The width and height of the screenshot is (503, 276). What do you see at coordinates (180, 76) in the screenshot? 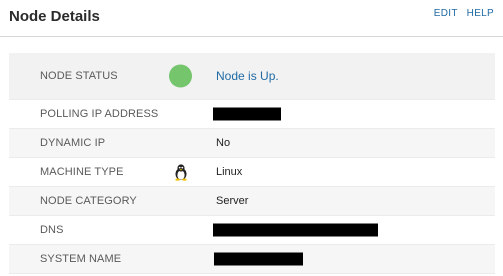
I see `status-up-icon` at bounding box center [180, 76].